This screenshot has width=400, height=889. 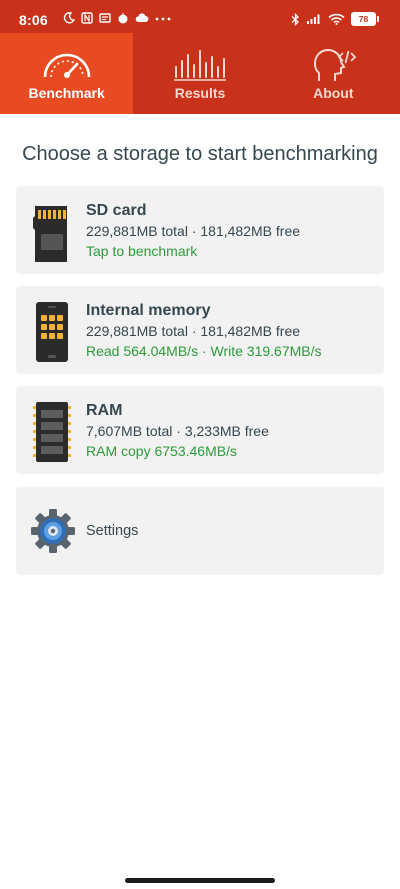 I want to click on status-notification-icons, so click(x=117, y=18).